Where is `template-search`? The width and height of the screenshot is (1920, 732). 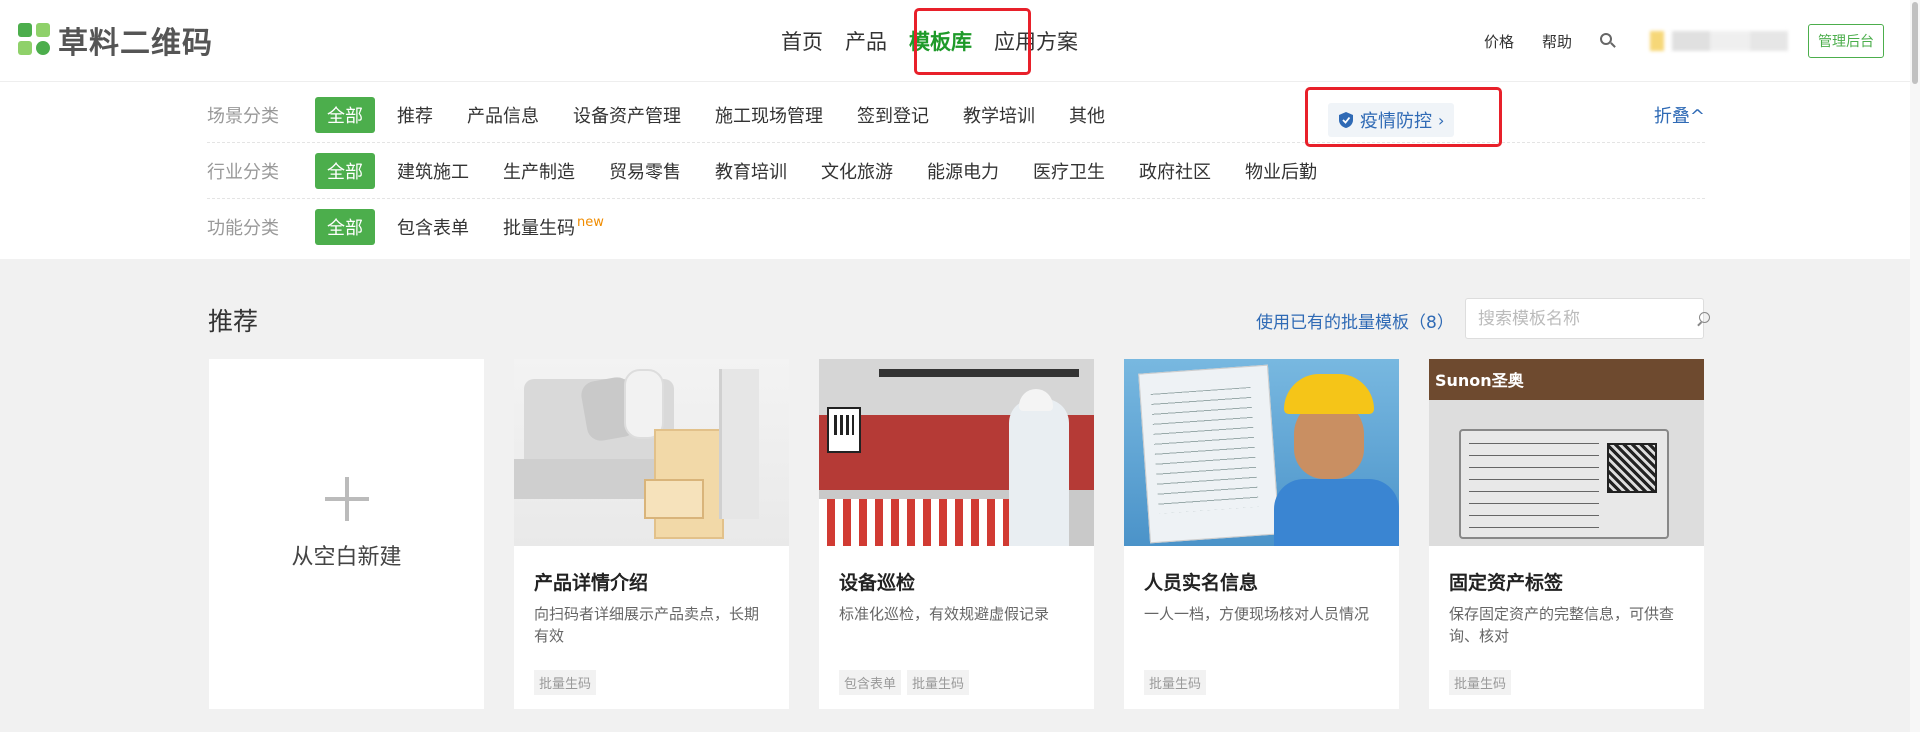 template-search is located at coordinates (1587, 318).